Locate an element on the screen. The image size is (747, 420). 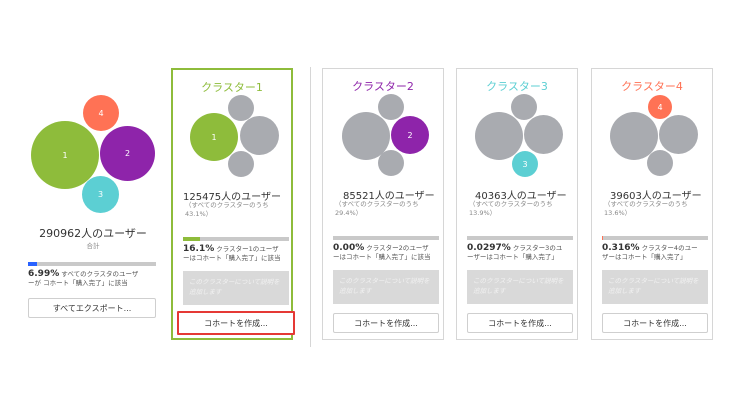
cluster-bubble-2: 2 is located at coordinates (410, 135).